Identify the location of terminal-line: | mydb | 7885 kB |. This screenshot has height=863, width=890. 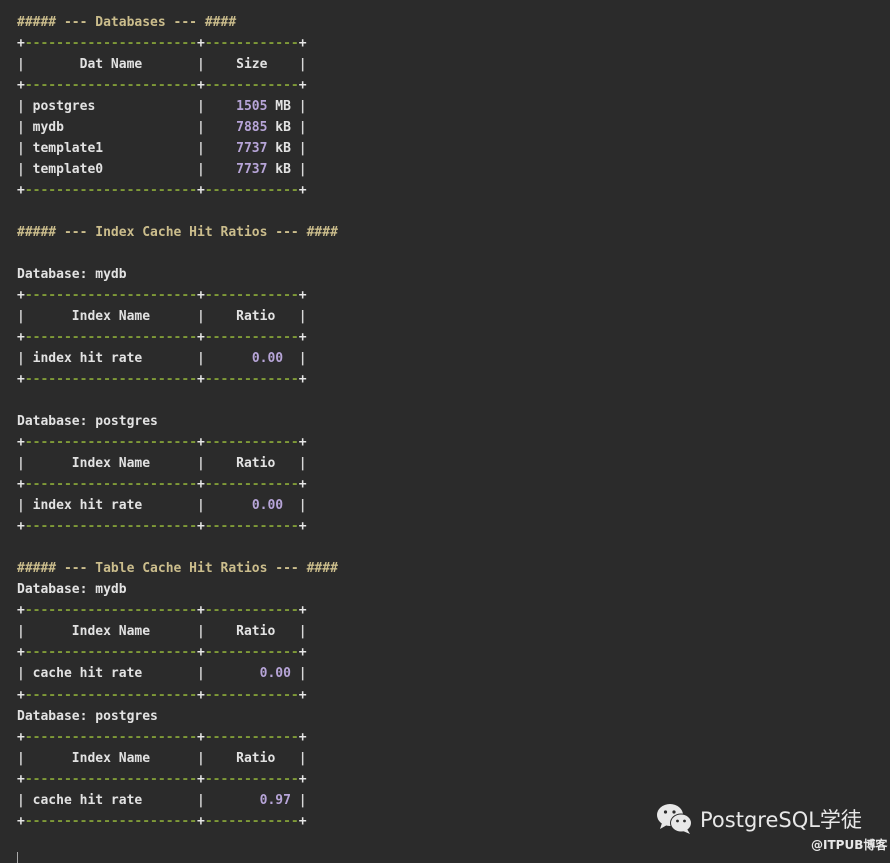
(177, 127).